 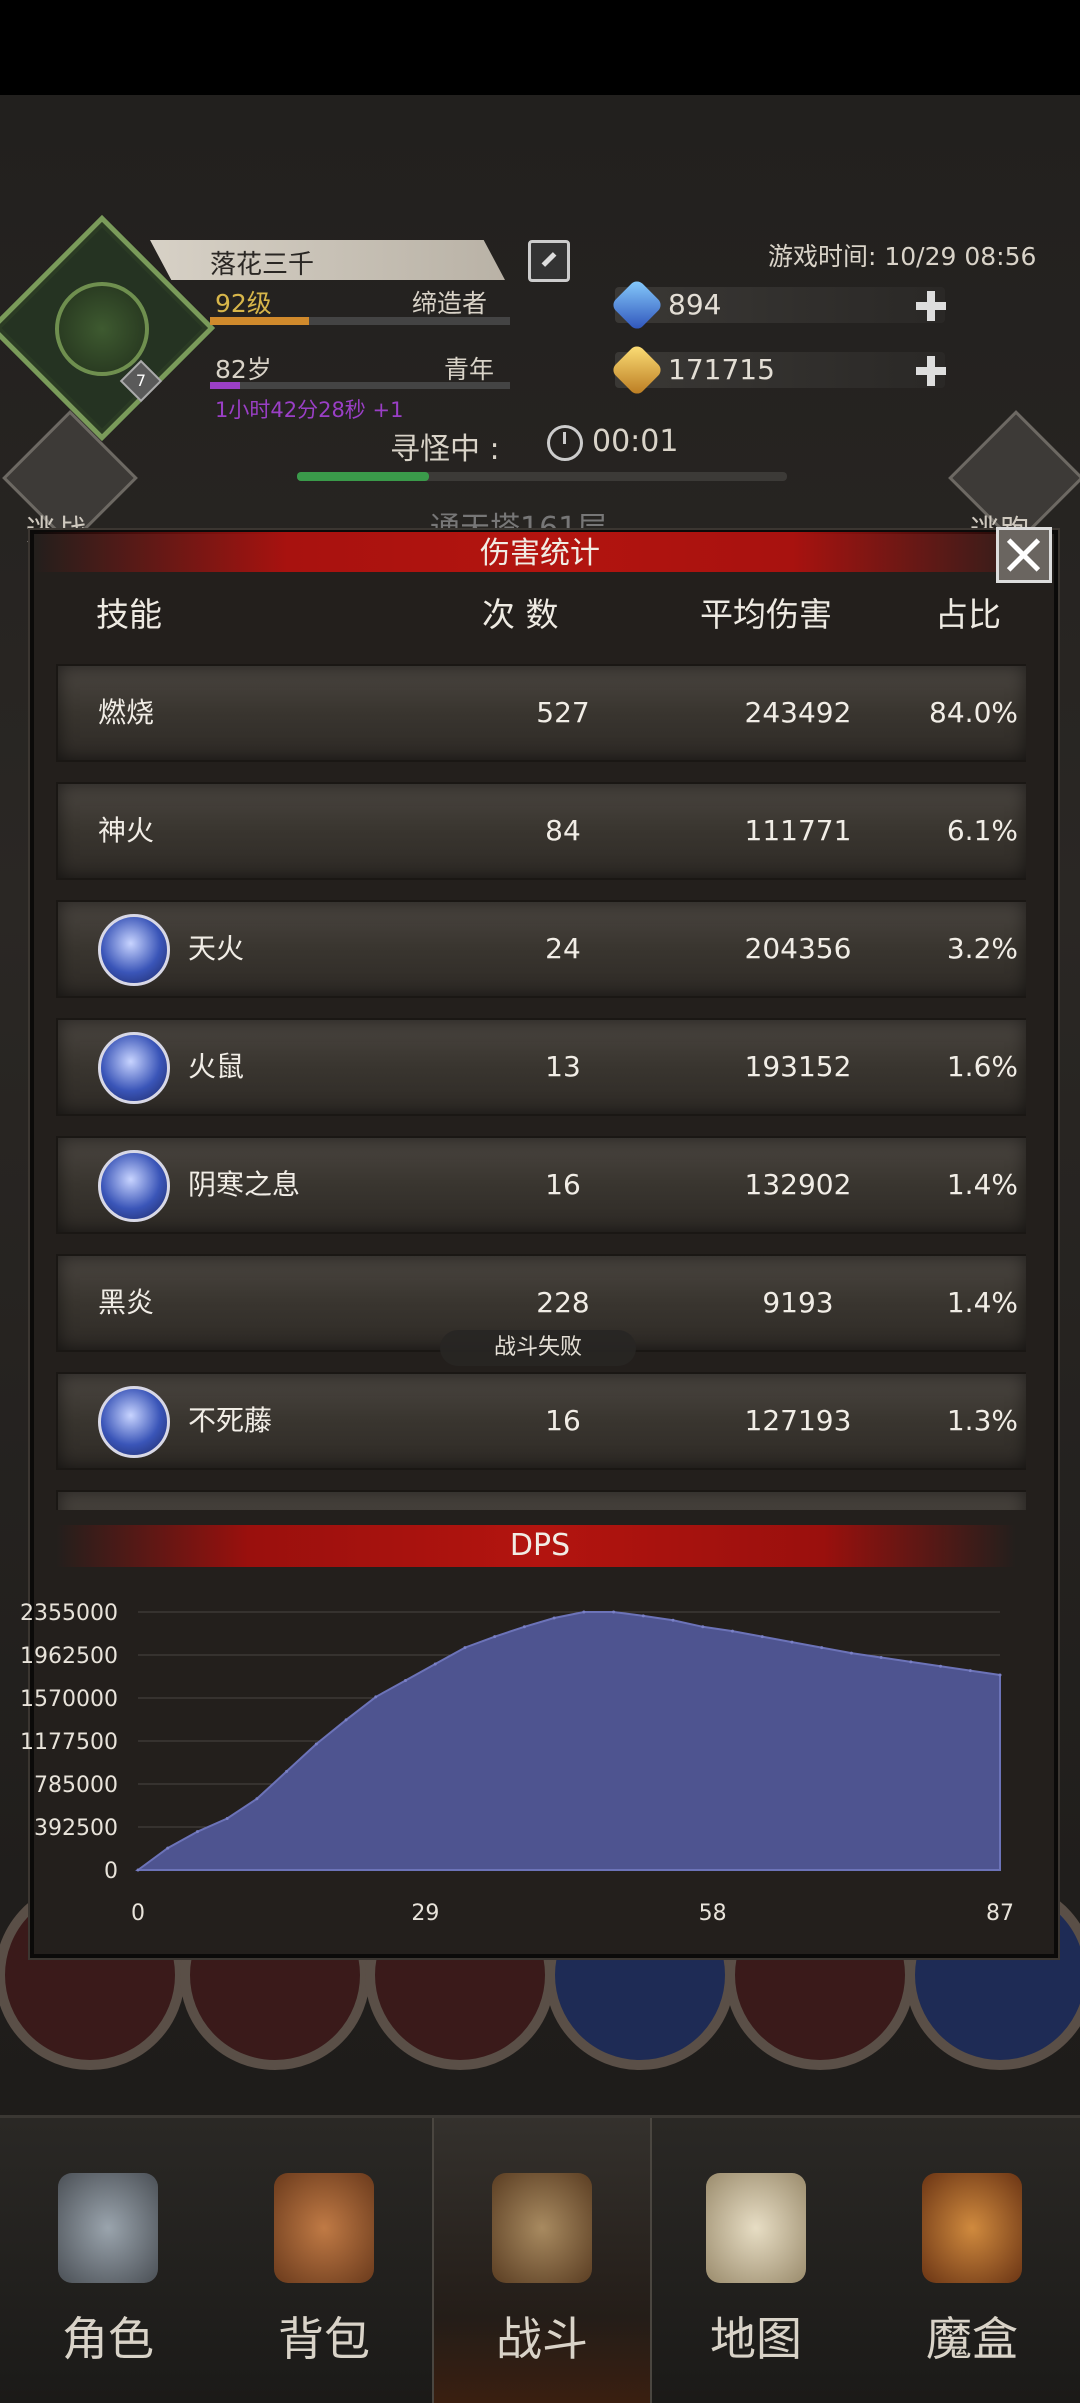 I want to click on y-tick-label: 1177500, so click(x=69, y=1742).